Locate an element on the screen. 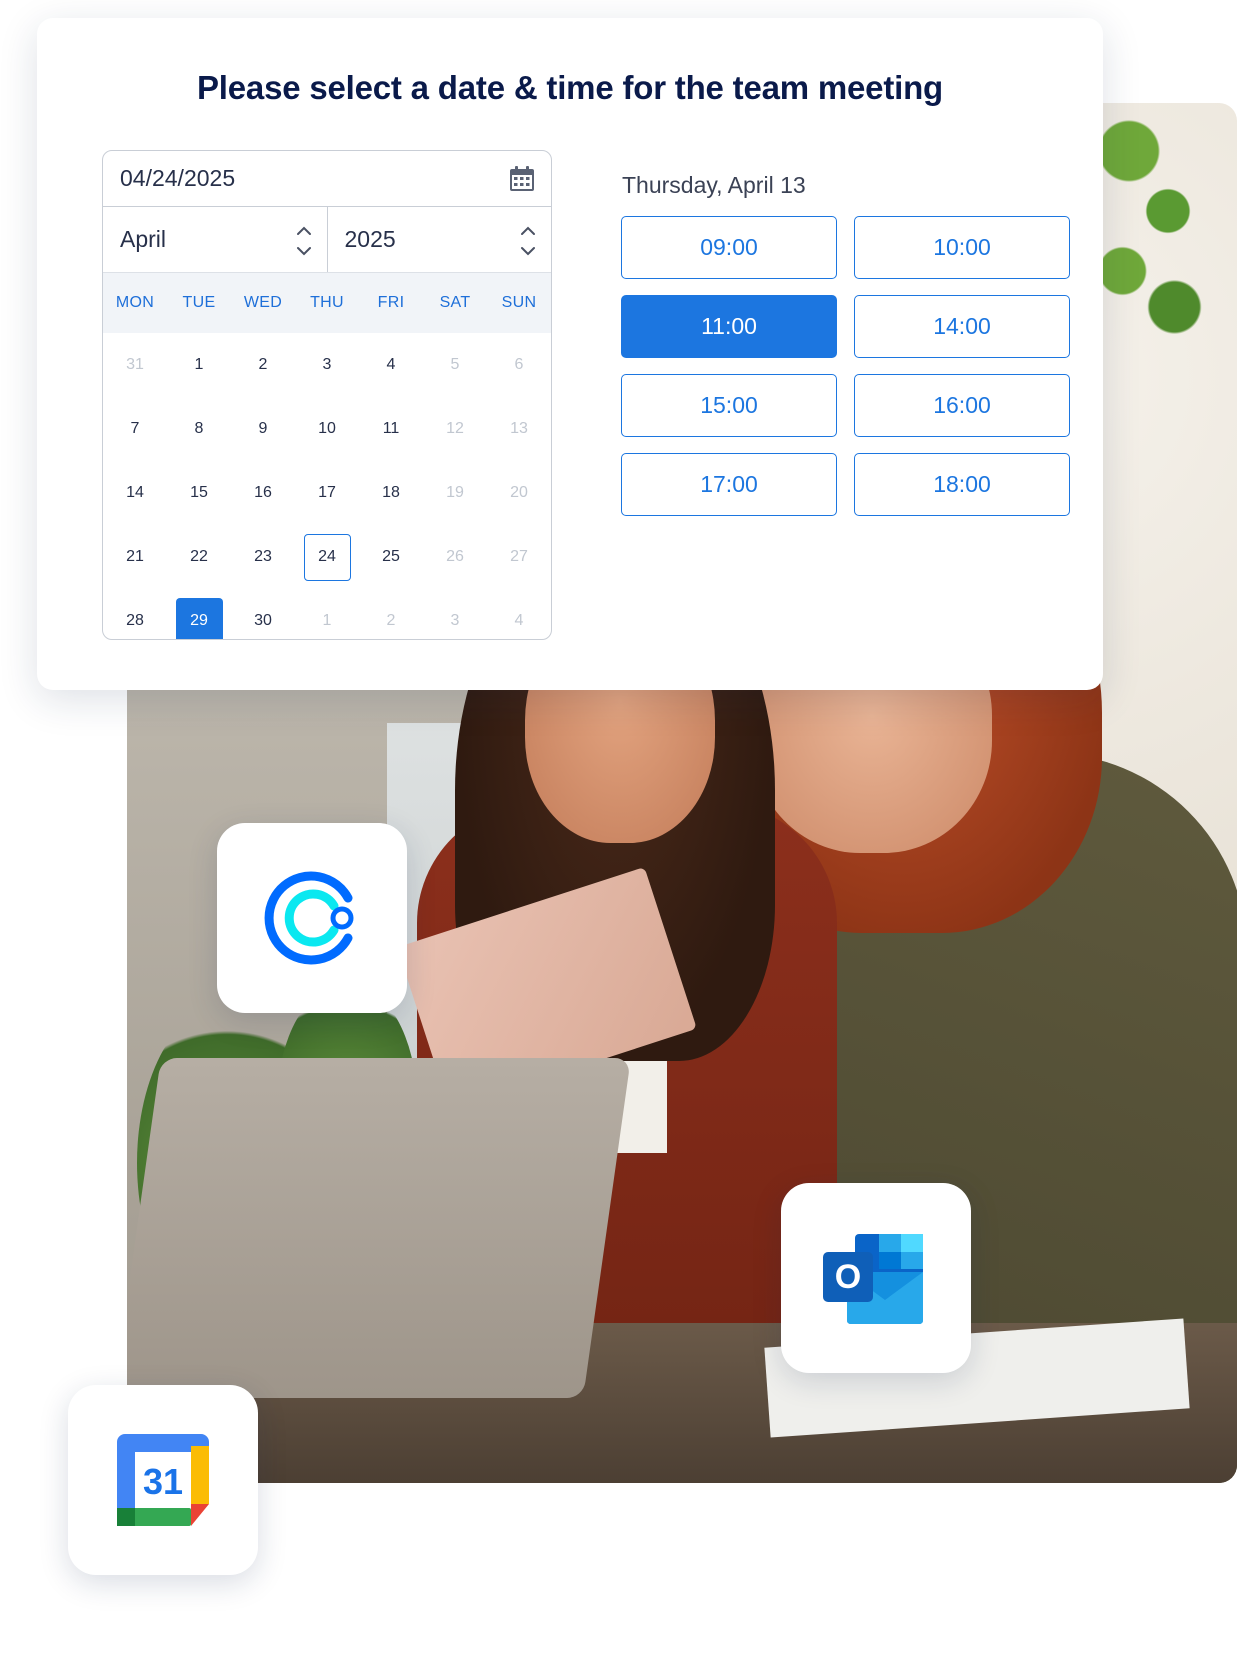  weekday-label: THU is located at coordinates (327, 302).